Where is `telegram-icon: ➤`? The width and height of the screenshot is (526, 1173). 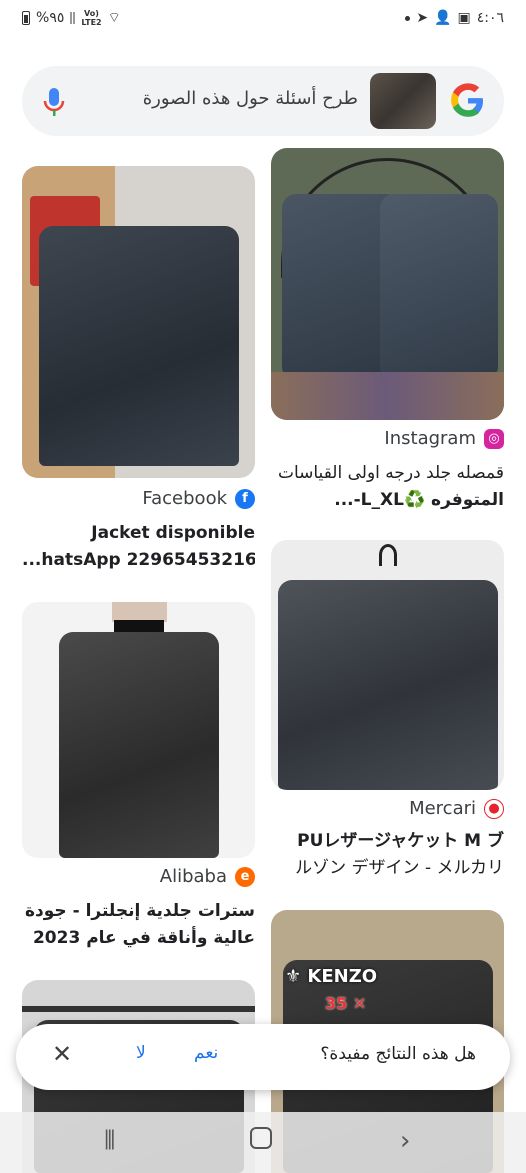
telegram-icon: ➤ is located at coordinates (422, 18).